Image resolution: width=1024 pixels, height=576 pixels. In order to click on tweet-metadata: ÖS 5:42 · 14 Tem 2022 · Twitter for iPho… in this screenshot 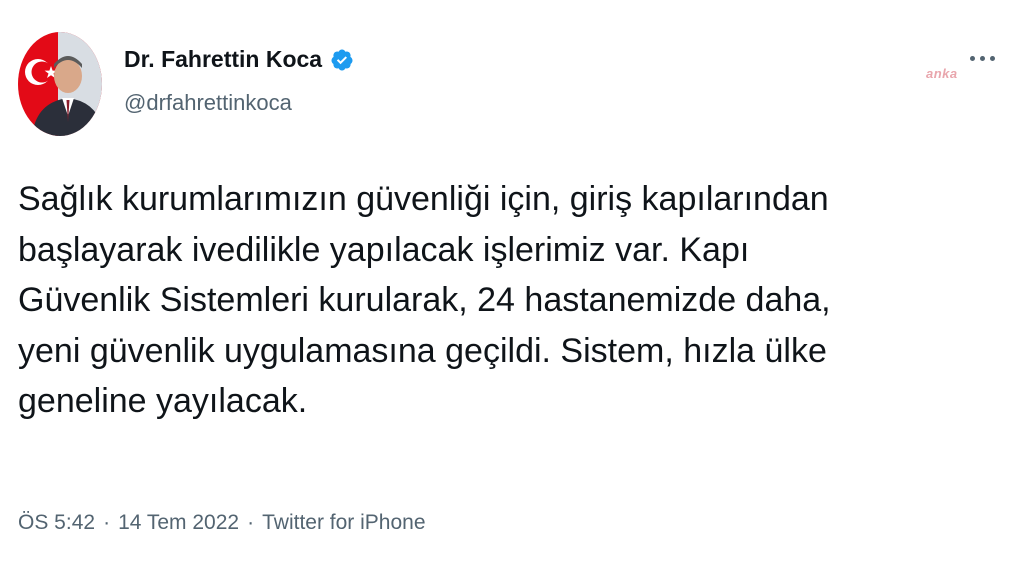, I will do `click(222, 523)`.